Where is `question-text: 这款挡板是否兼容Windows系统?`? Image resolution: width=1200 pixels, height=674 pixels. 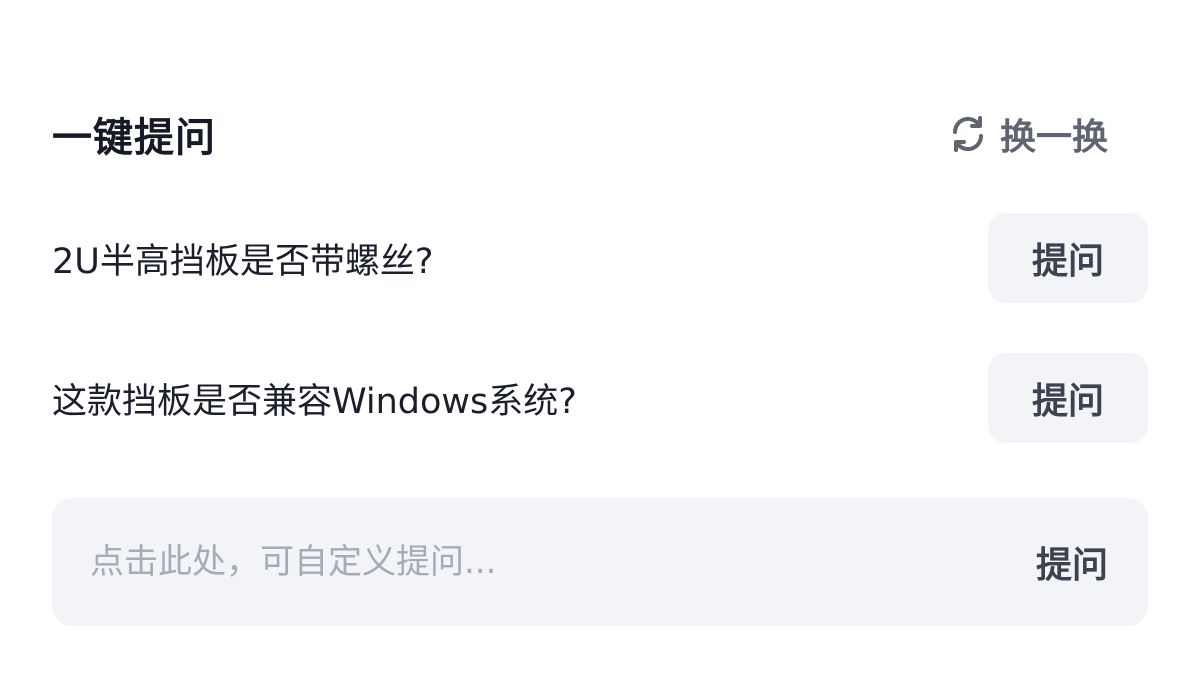
question-text: 这款挡板是否兼容Windows系统? is located at coordinates (314, 401).